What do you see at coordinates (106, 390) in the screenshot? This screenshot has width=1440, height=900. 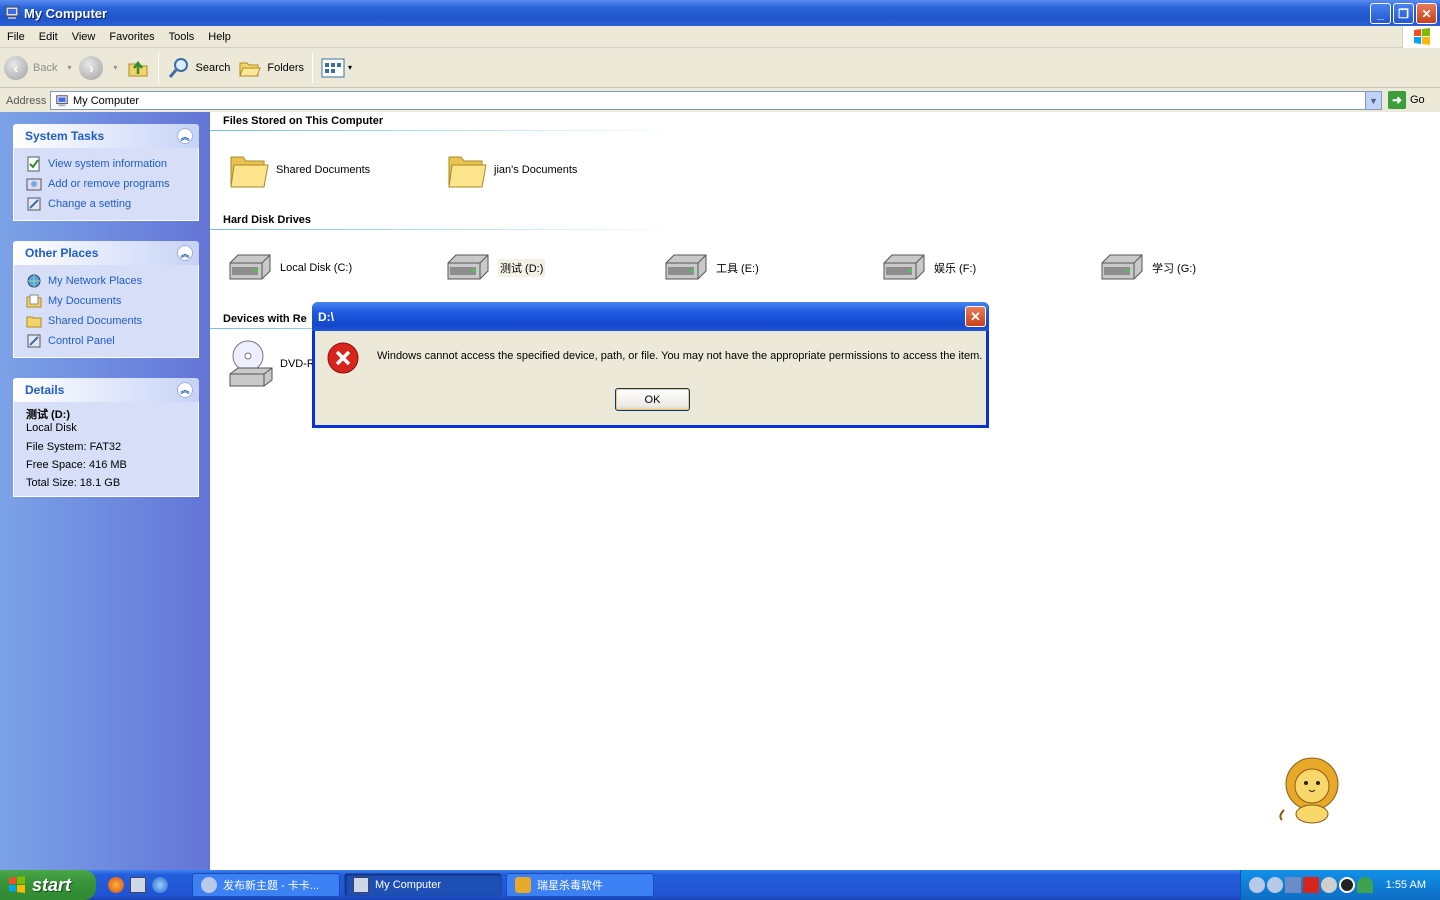 I see `details-header: Details ︽` at bounding box center [106, 390].